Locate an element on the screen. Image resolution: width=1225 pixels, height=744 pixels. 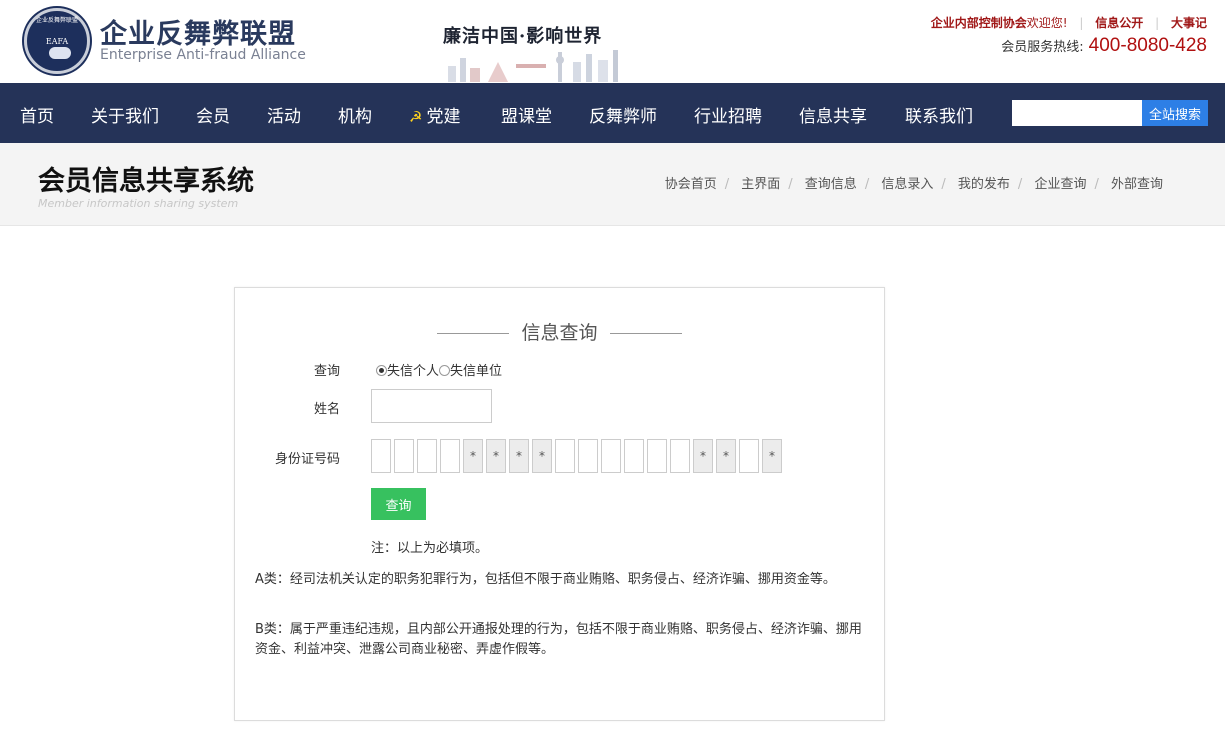
logo-title: 企业反舞弊联盟 is located at coordinates (198, 31).